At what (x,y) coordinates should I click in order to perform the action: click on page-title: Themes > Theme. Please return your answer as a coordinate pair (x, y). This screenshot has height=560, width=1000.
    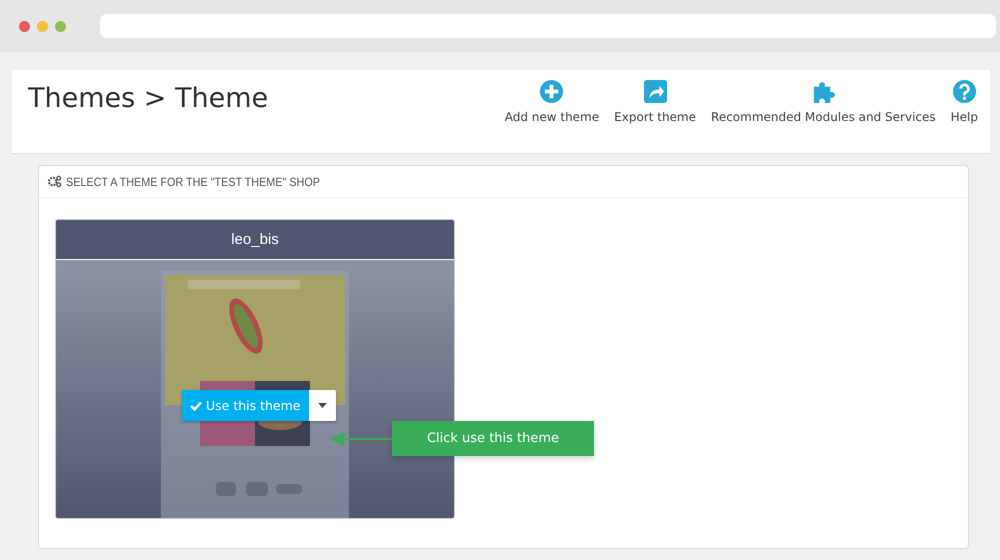
    Looking at the image, I should click on (148, 99).